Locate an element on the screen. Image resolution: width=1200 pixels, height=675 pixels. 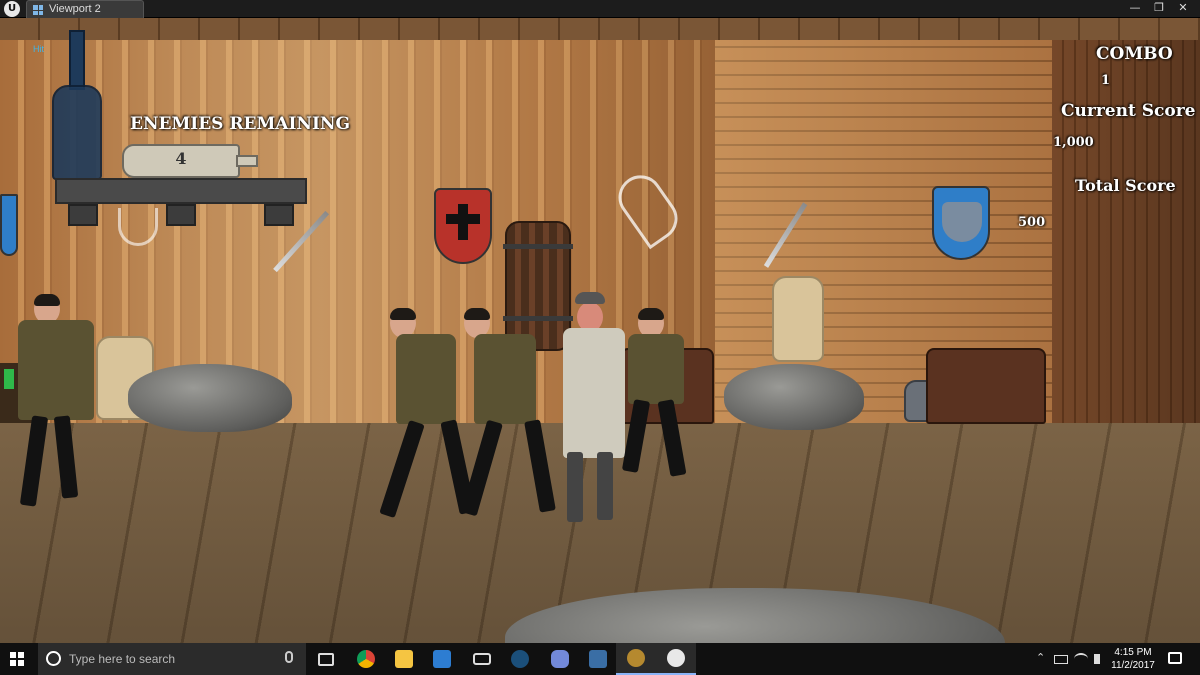
vase is located at coordinates (798, 319).